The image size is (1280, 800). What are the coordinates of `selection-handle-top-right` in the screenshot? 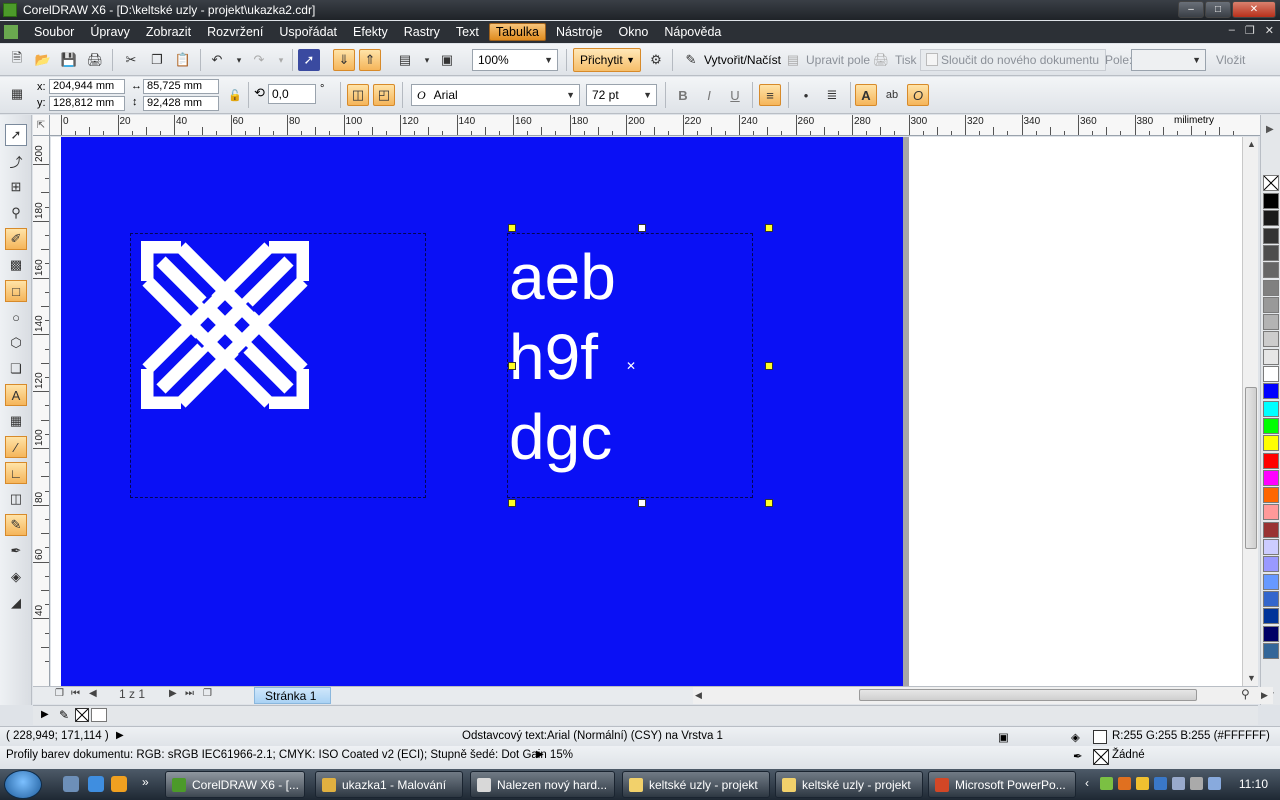 It's located at (769, 228).